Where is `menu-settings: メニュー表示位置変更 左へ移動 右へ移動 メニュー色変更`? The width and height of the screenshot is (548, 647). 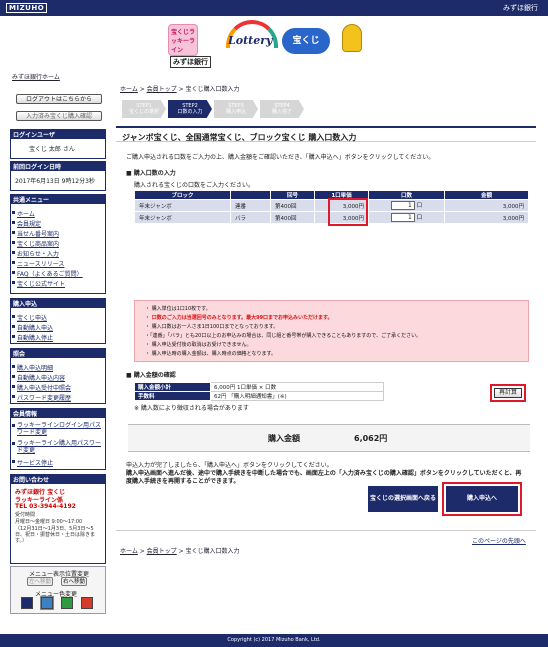
menu-settings: メニュー表示位置変更 左へ移動 右へ移動 メニュー色変更 is located at coordinates (58, 590).